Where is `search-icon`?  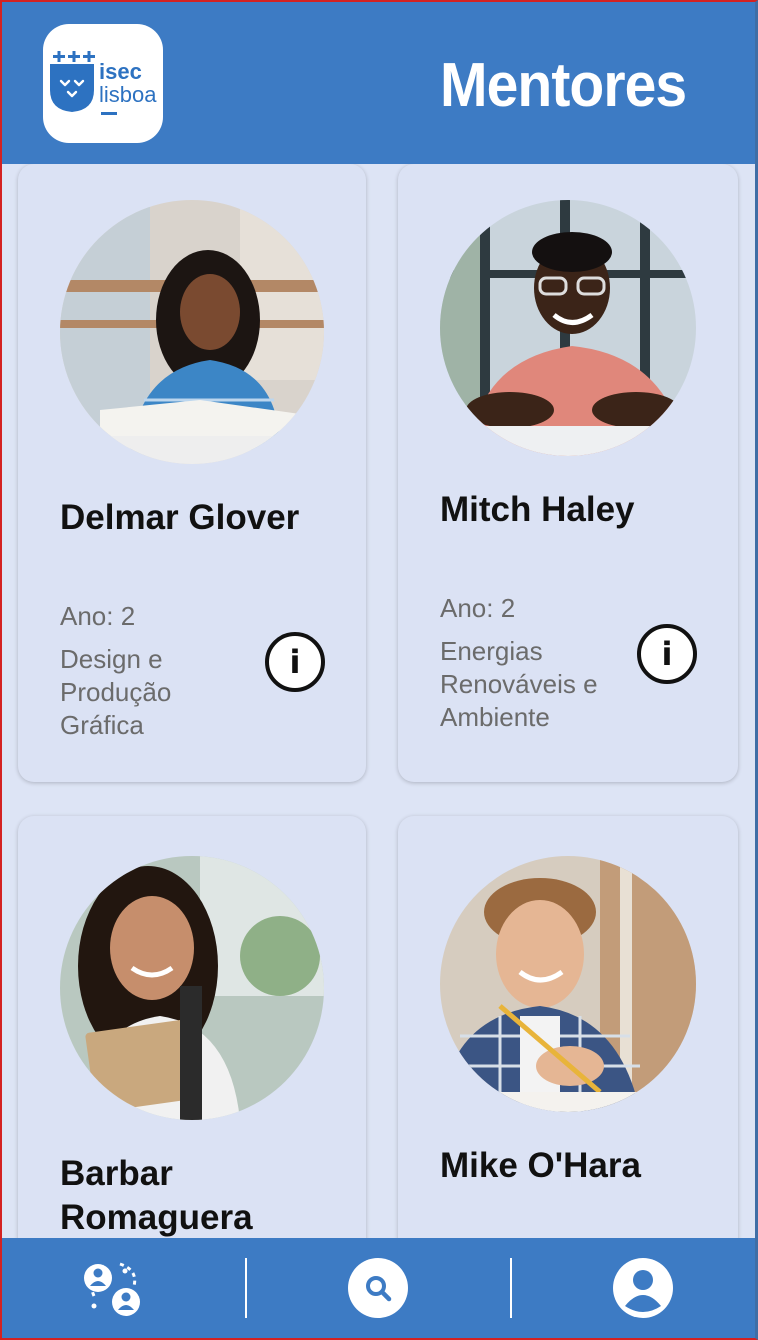 search-icon is located at coordinates (378, 1288).